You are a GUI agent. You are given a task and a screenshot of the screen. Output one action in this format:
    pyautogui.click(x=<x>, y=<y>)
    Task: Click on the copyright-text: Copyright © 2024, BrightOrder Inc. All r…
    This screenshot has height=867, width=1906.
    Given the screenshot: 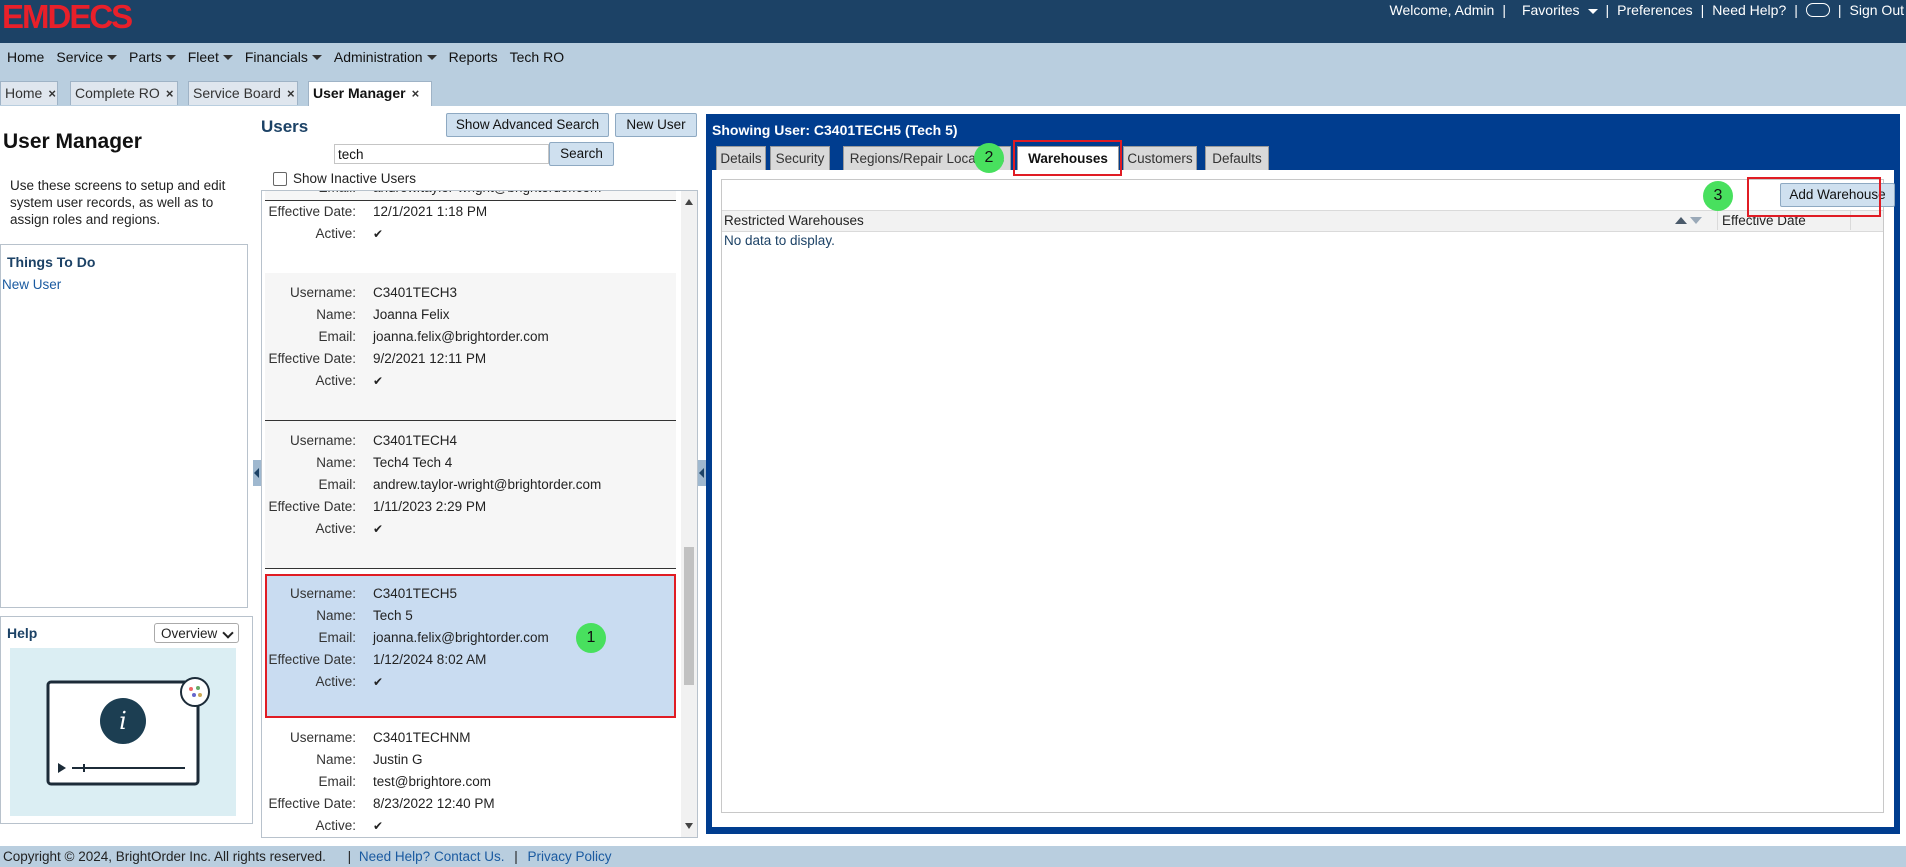 What is the action you would take?
    pyautogui.click(x=164, y=856)
    